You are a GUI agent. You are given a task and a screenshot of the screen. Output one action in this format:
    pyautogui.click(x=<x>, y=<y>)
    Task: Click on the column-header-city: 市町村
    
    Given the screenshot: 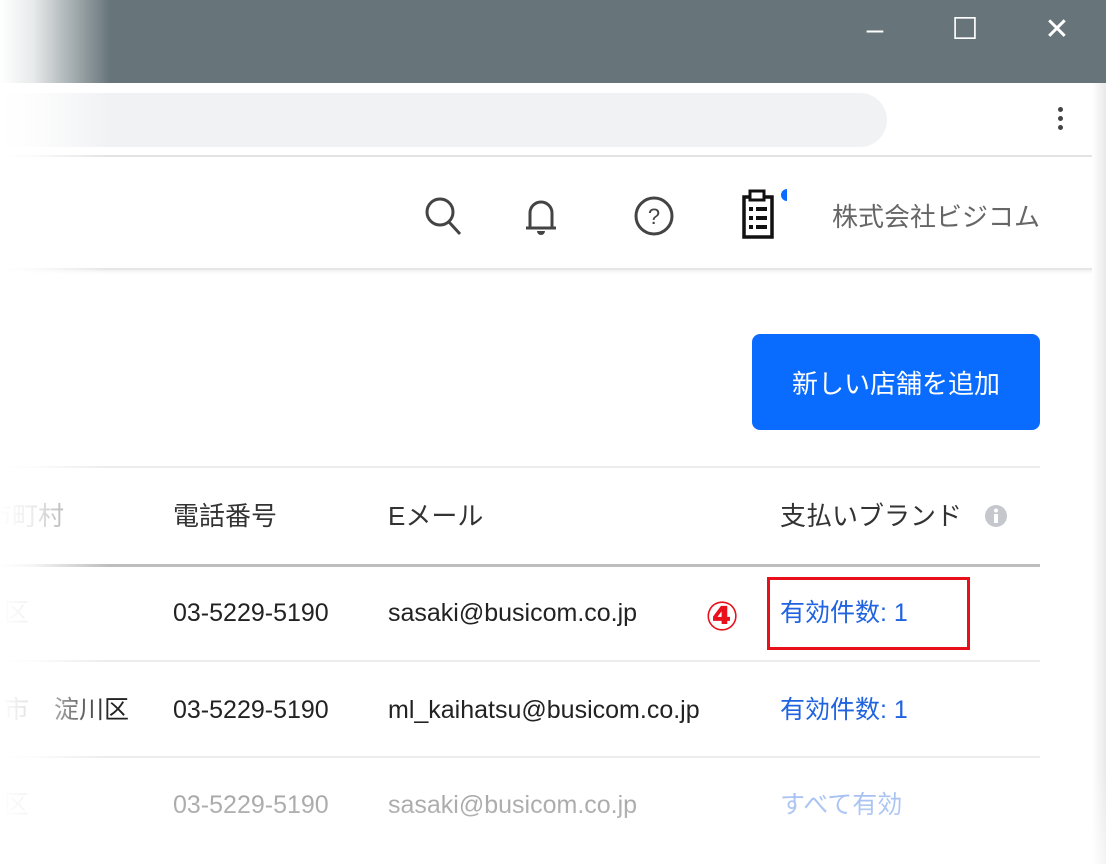 What is the action you would take?
    pyautogui.click(x=32, y=516)
    